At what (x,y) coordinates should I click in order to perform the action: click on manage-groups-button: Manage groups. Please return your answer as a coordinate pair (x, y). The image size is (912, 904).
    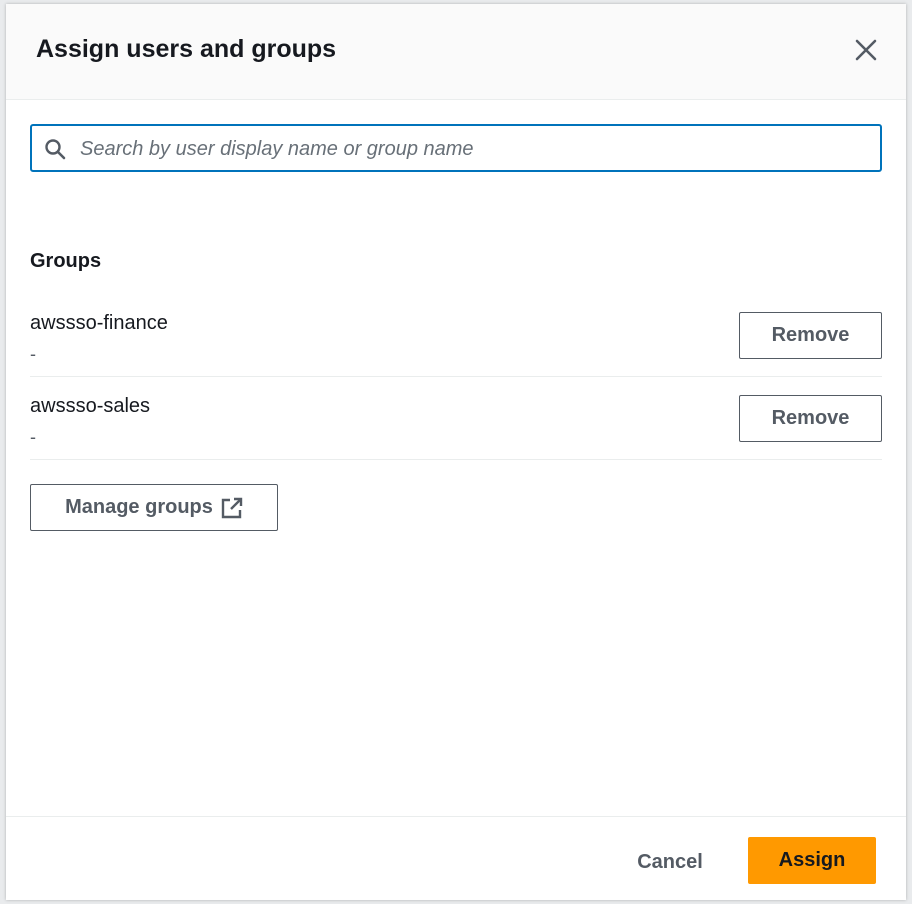
    Looking at the image, I should click on (154, 507).